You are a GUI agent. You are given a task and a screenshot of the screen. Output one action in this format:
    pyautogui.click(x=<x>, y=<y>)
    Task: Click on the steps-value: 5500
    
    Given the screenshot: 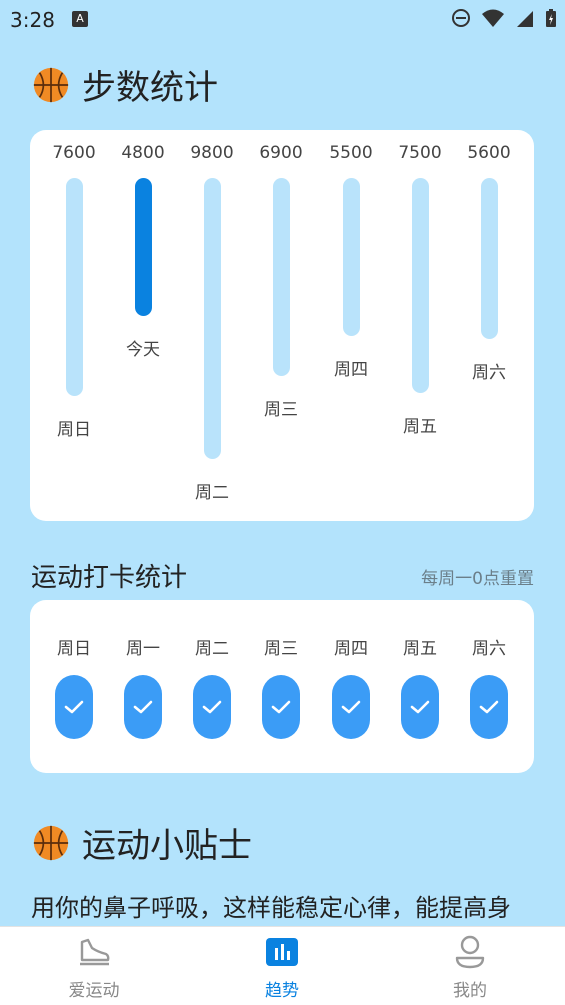 What is the action you would take?
    pyautogui.click(x=351, y=153)
    